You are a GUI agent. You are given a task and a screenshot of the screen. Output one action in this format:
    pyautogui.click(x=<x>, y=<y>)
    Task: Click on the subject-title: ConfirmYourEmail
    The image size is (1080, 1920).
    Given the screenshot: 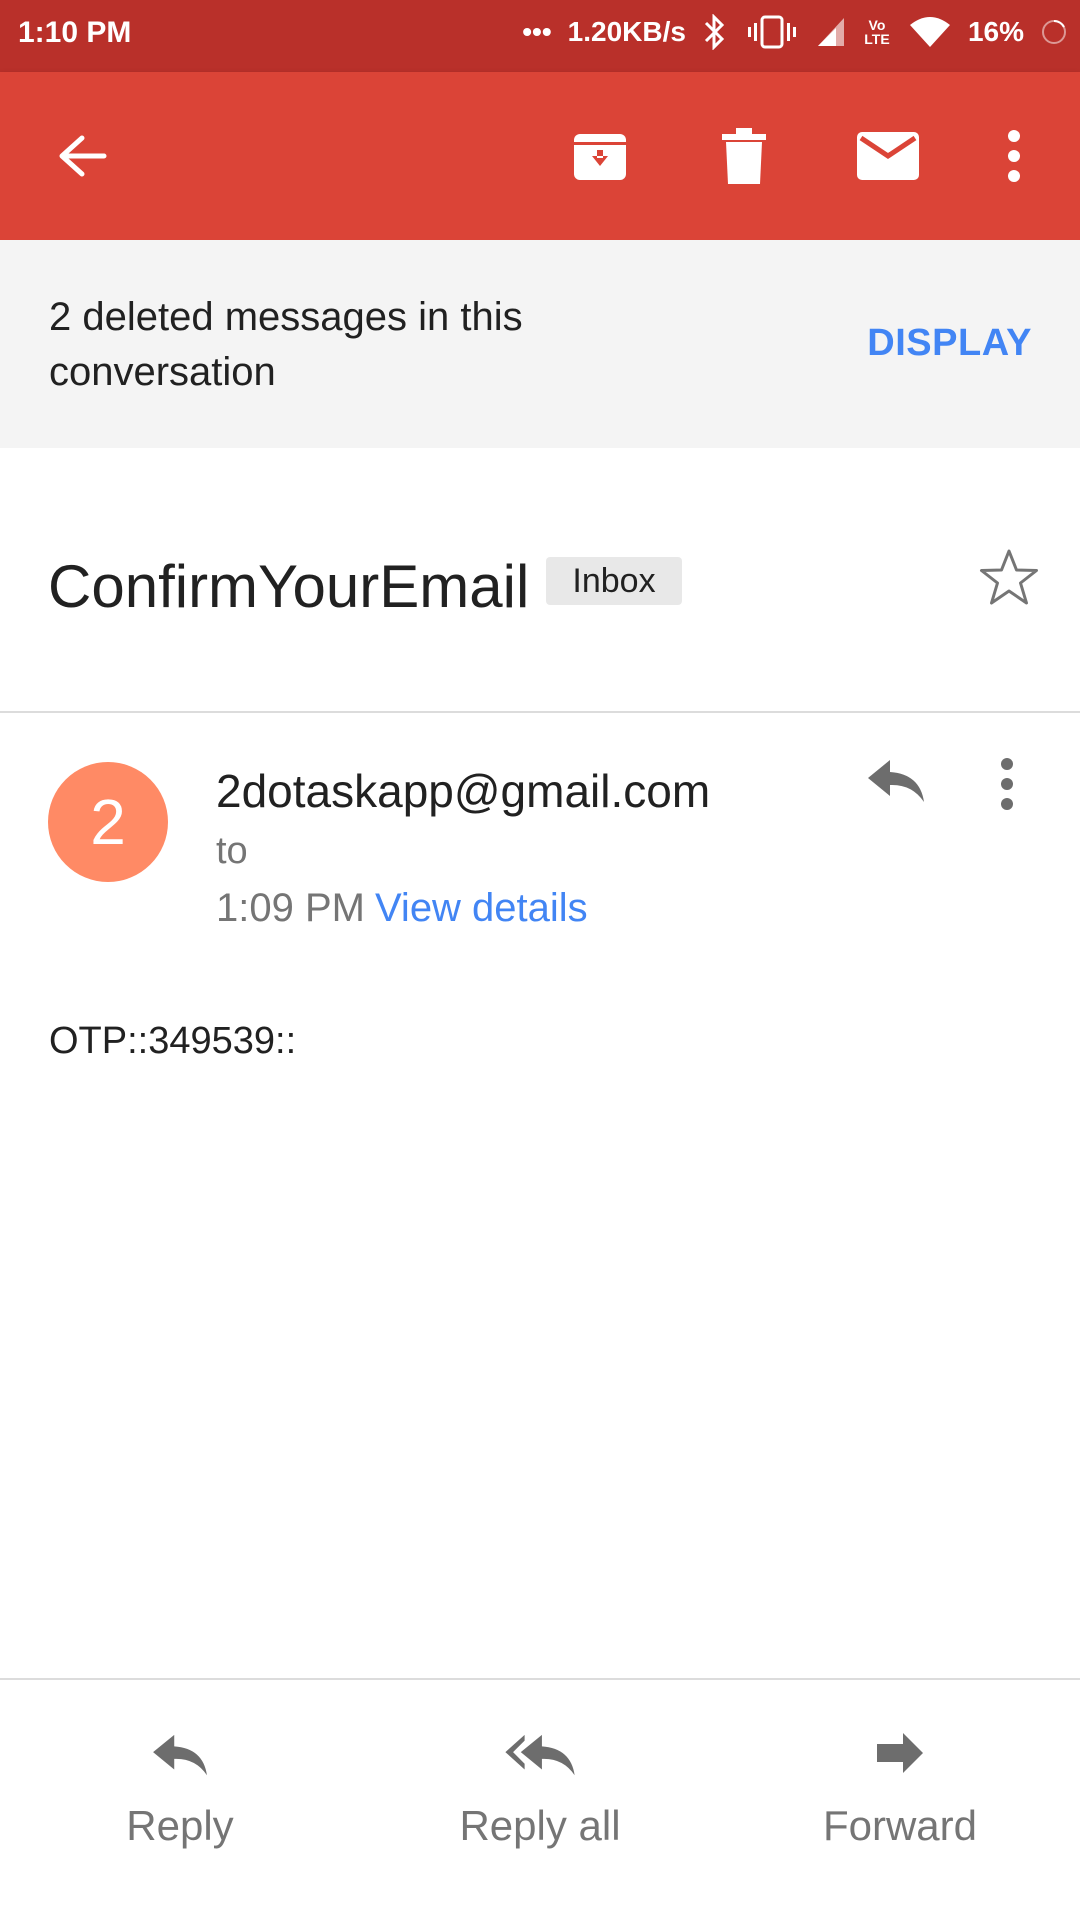 What is the action you would take?
    pyautogui.click(x=289, y=586)
    